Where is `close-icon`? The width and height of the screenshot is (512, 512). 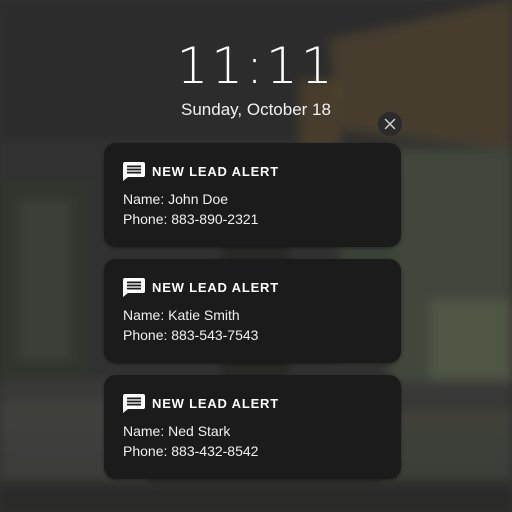 close-icon is located at coordinates (390, 124).